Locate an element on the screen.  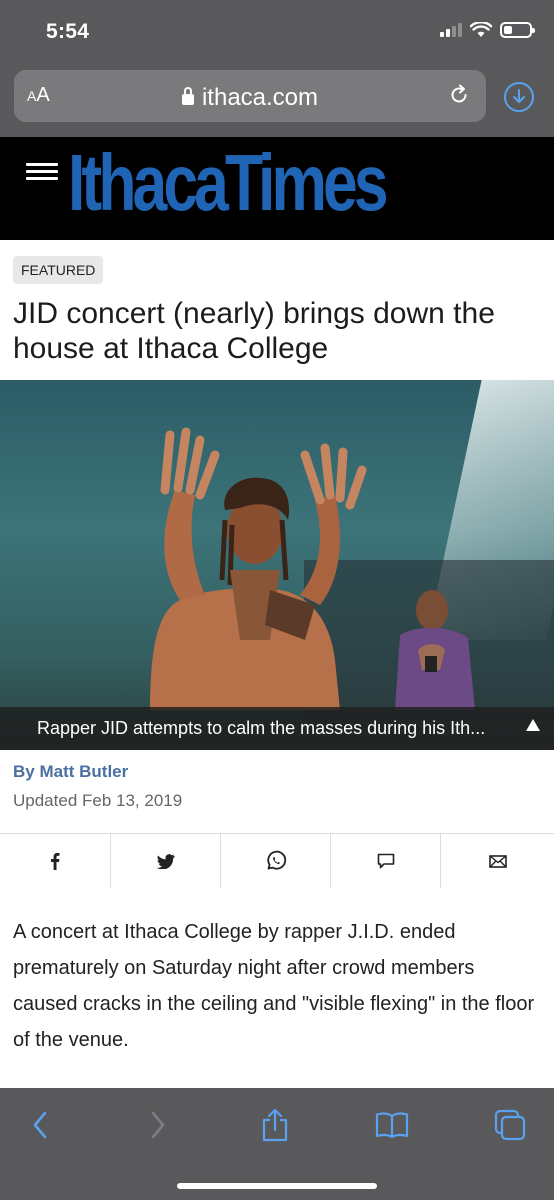
email-icon is located at coordinates (497, 861).